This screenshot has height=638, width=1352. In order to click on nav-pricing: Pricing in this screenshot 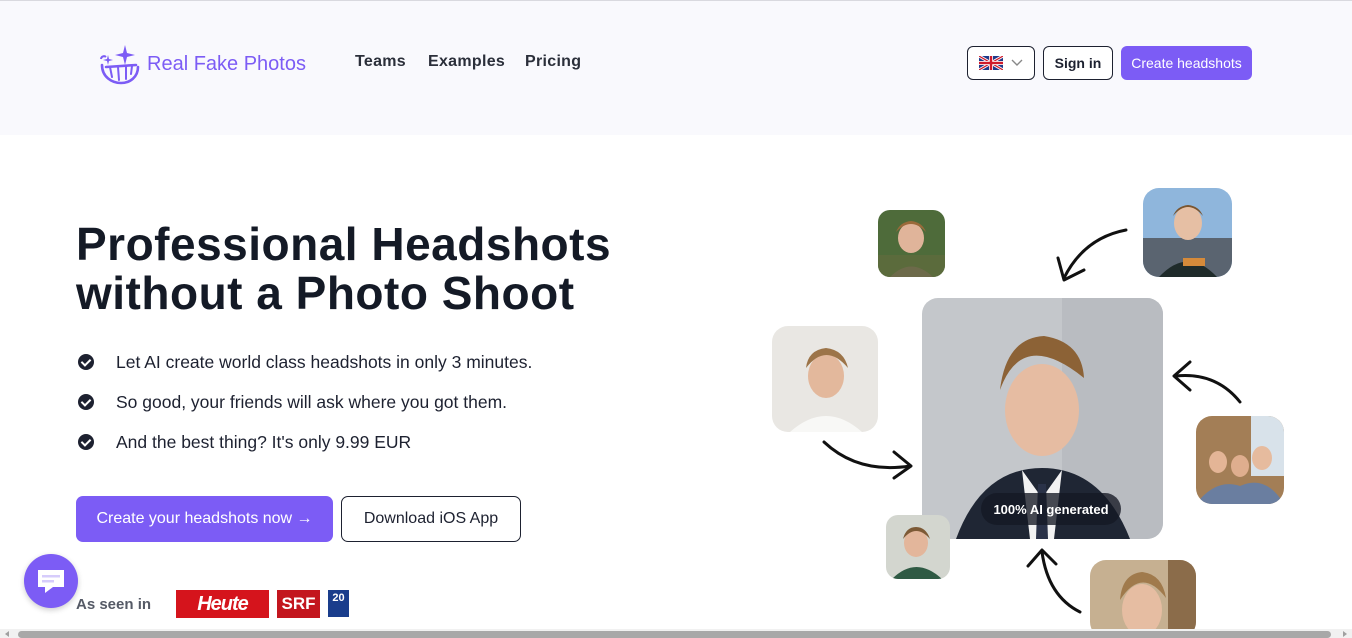, I will do `click(553, 62)`.